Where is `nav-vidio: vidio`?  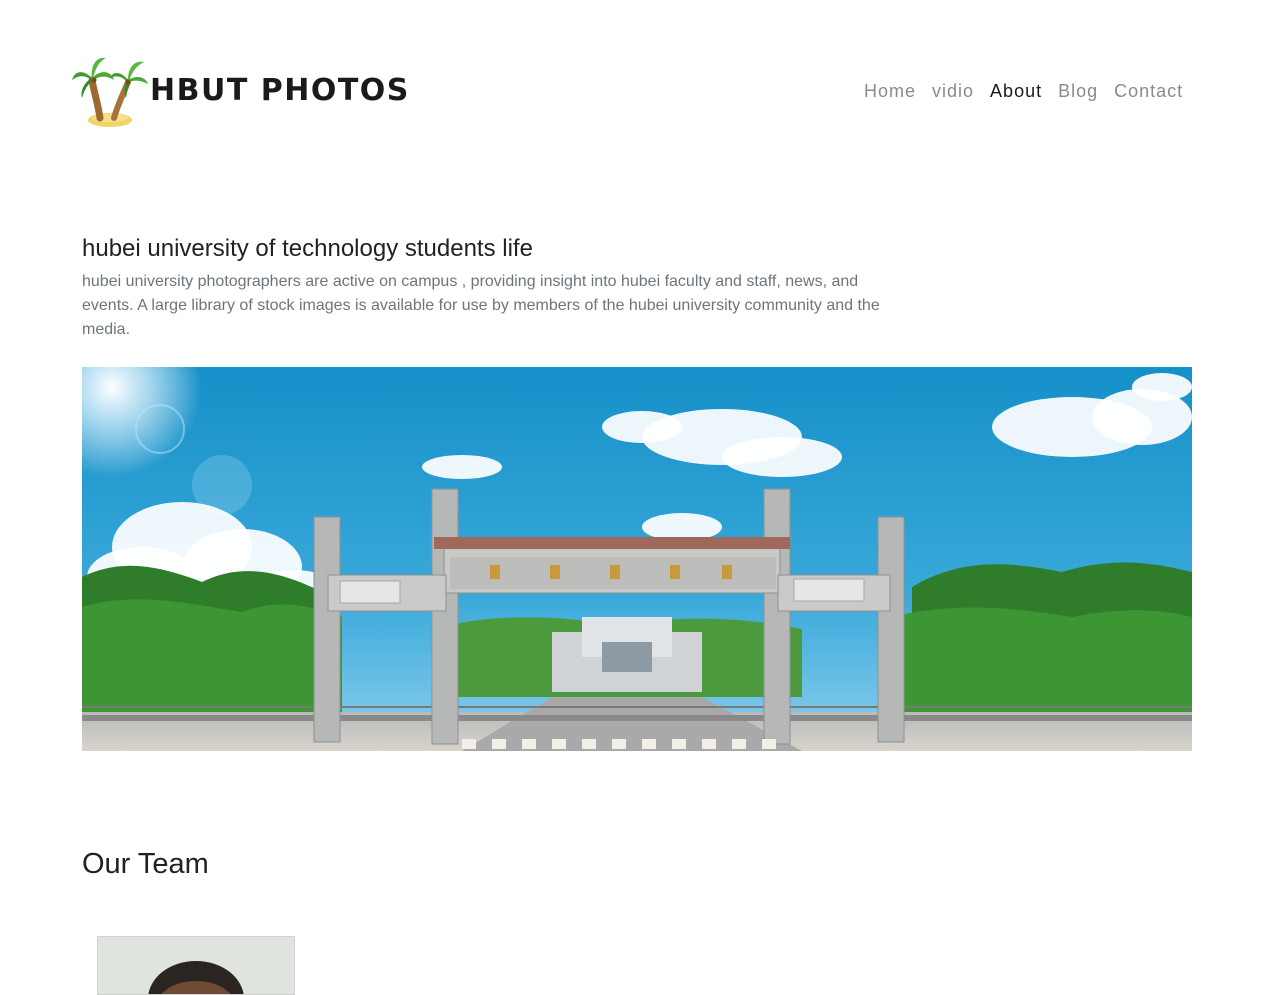
nav-vidio: vidio is located at coordinates (953, 91).